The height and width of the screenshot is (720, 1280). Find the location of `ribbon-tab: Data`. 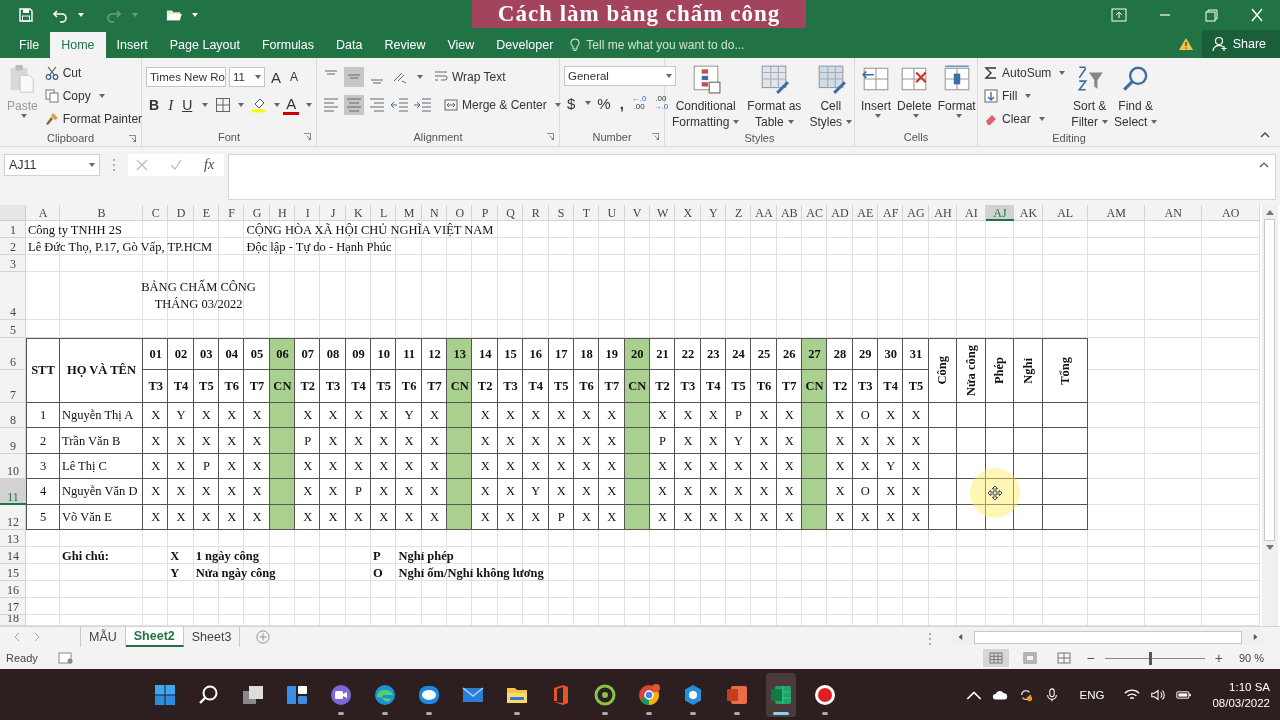

ribbon-tab: Data is located at coordinates (349, 45).